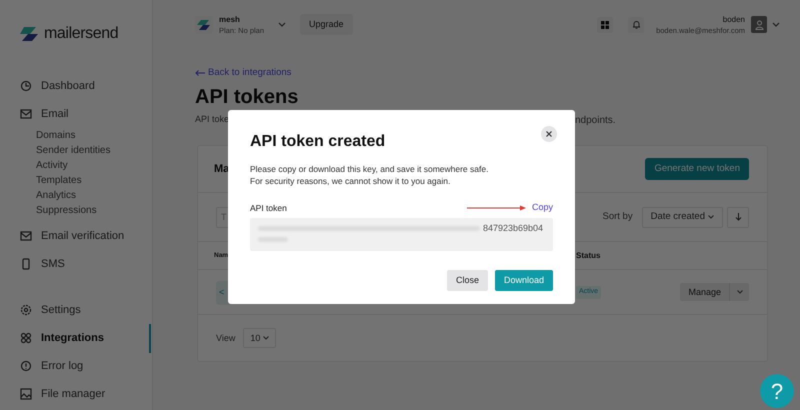 This screenshot has width=800, height=410. Describe the element at coordinates (542, 208) in the screenshot. I see `copy-link: Copy` at that location.